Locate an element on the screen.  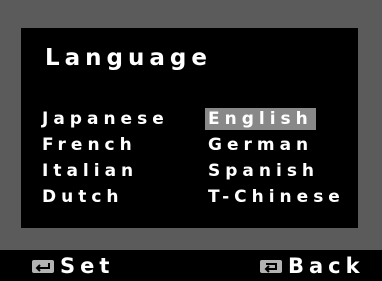
menu-title: Language is located at coordinates (128, 58).